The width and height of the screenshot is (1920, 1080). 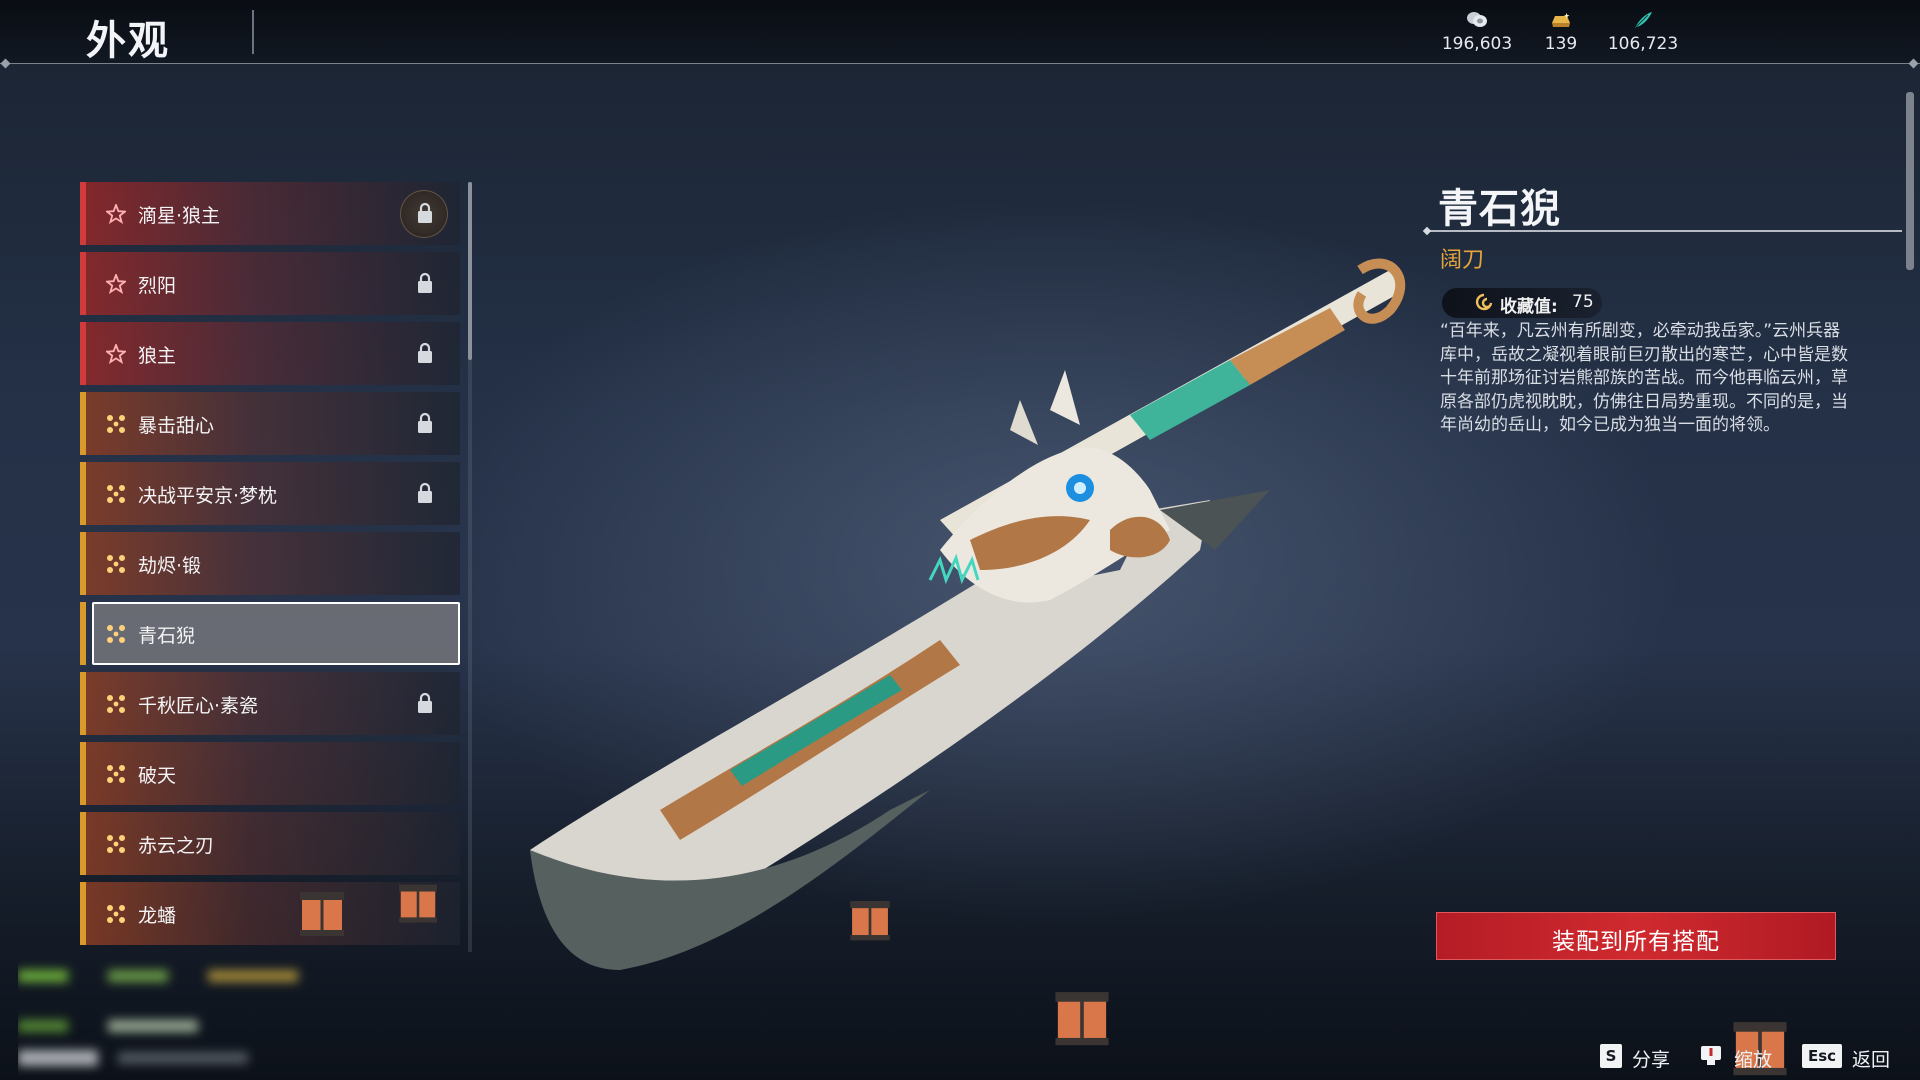 I want to click on right-scrollbar-thumb, so click(x=1910, y=181).